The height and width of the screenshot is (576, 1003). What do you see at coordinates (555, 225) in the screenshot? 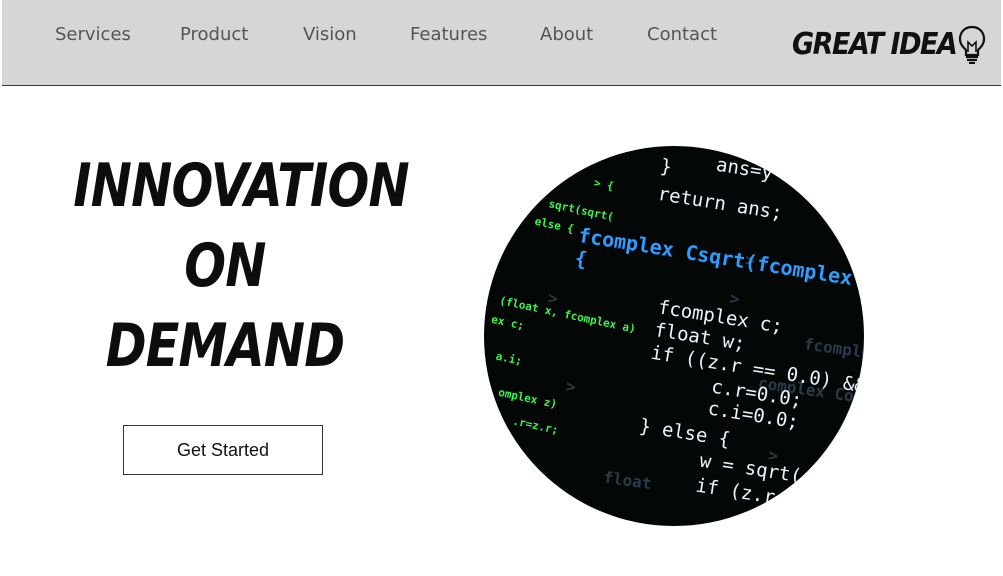
I see `side-code-text: else {` at bounding box center [555, 225].